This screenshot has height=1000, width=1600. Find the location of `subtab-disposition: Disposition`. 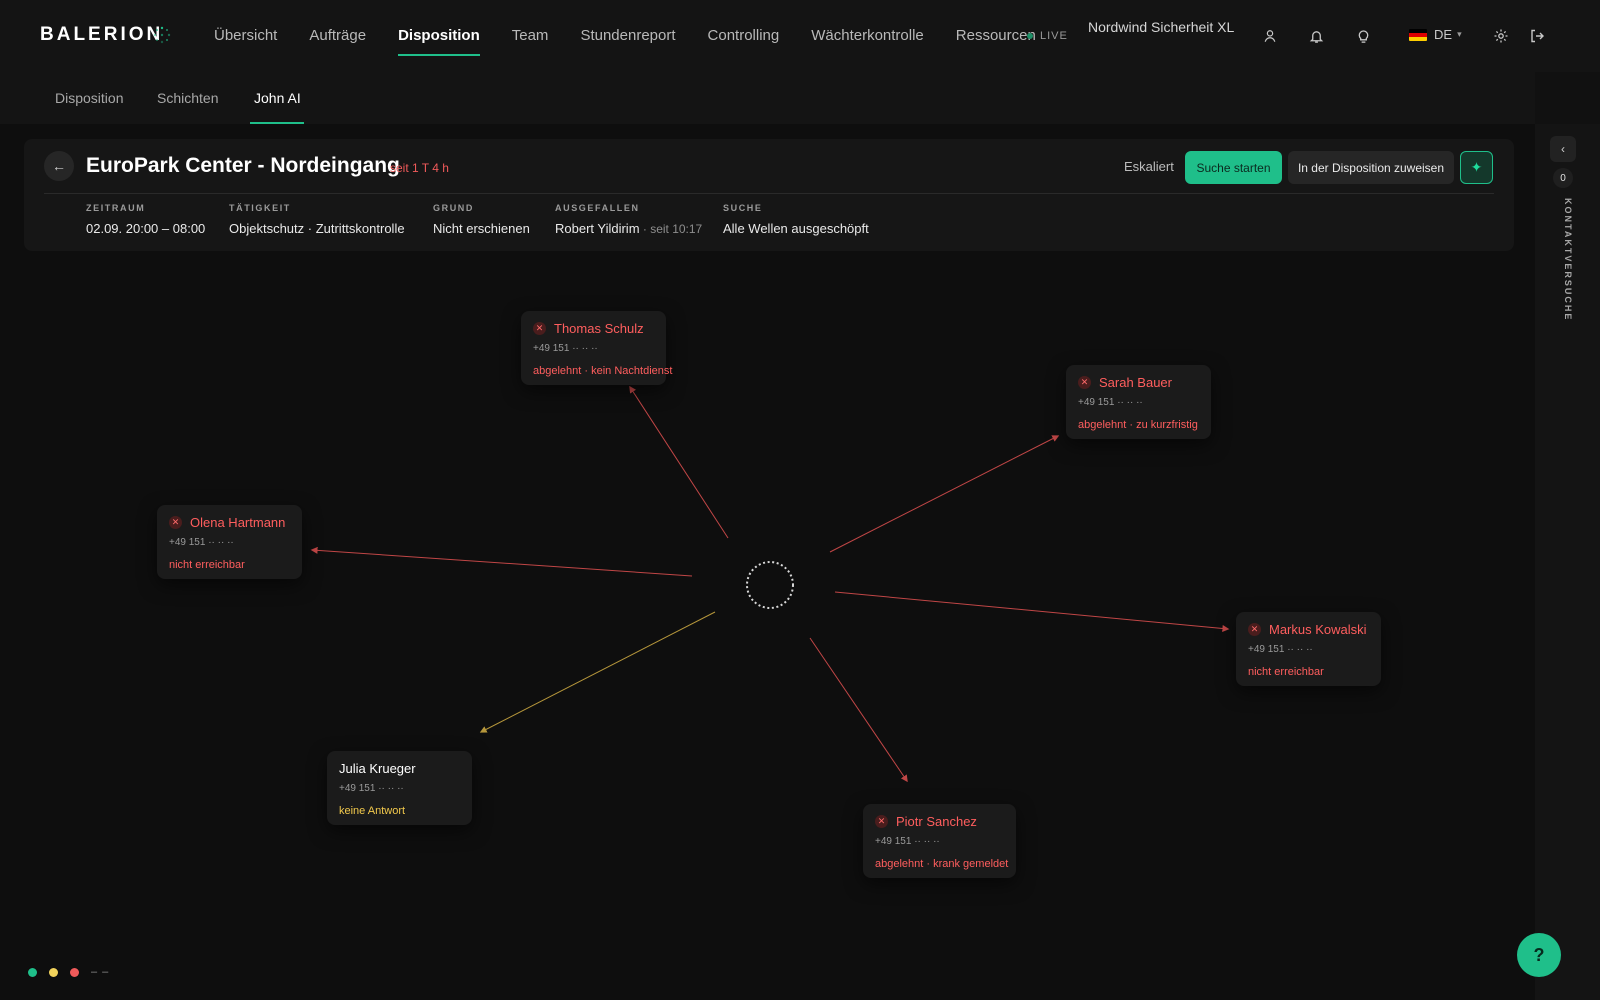

subtab-disposition: Disposition is located at coordinates (89, 98).